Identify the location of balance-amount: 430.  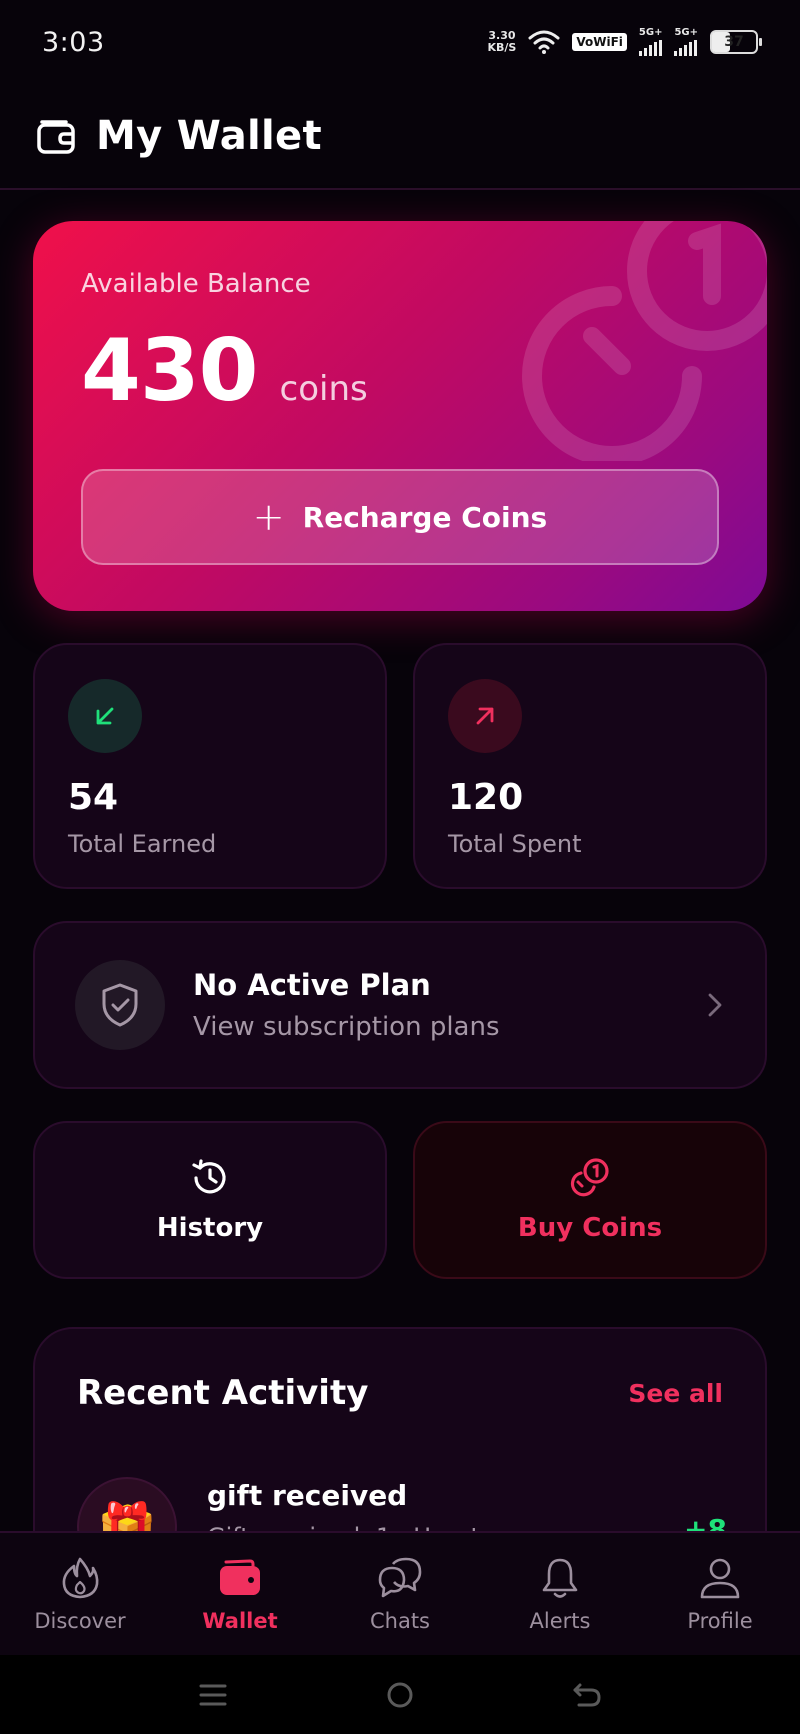
(170, 371).